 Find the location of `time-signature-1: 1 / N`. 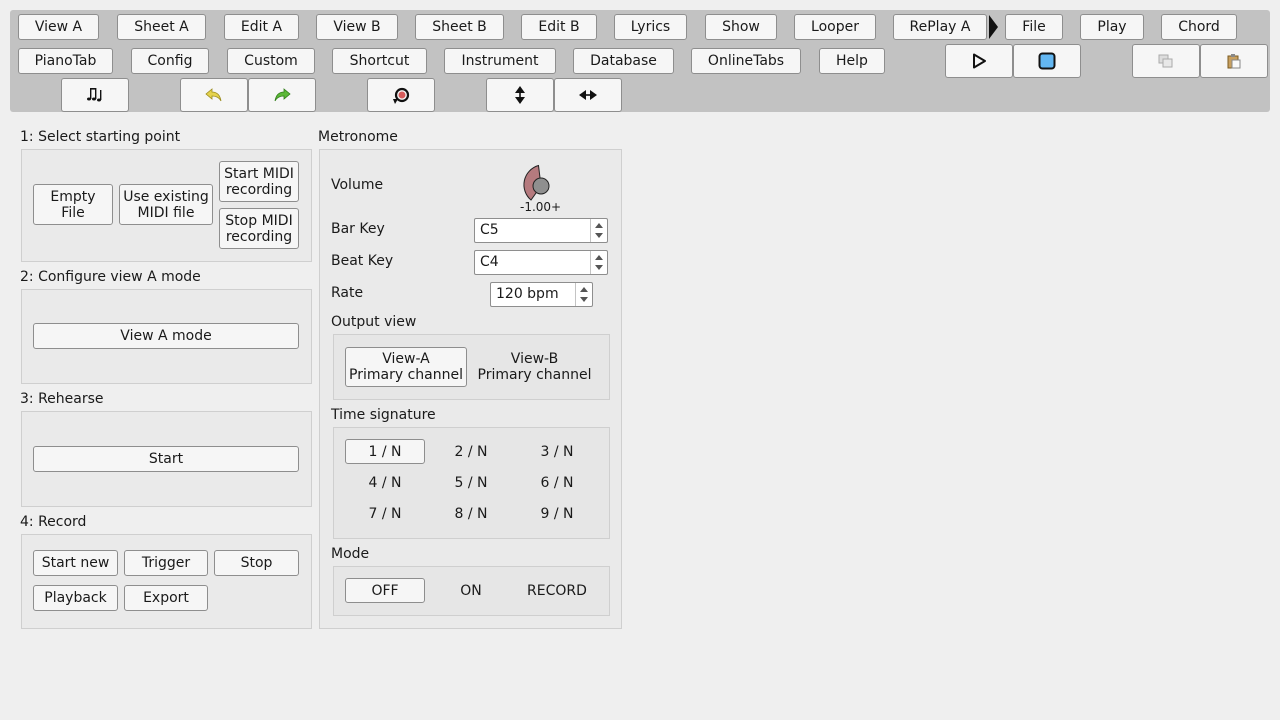

time-signature-1: 1 / N is located at coordinates (385, 451).